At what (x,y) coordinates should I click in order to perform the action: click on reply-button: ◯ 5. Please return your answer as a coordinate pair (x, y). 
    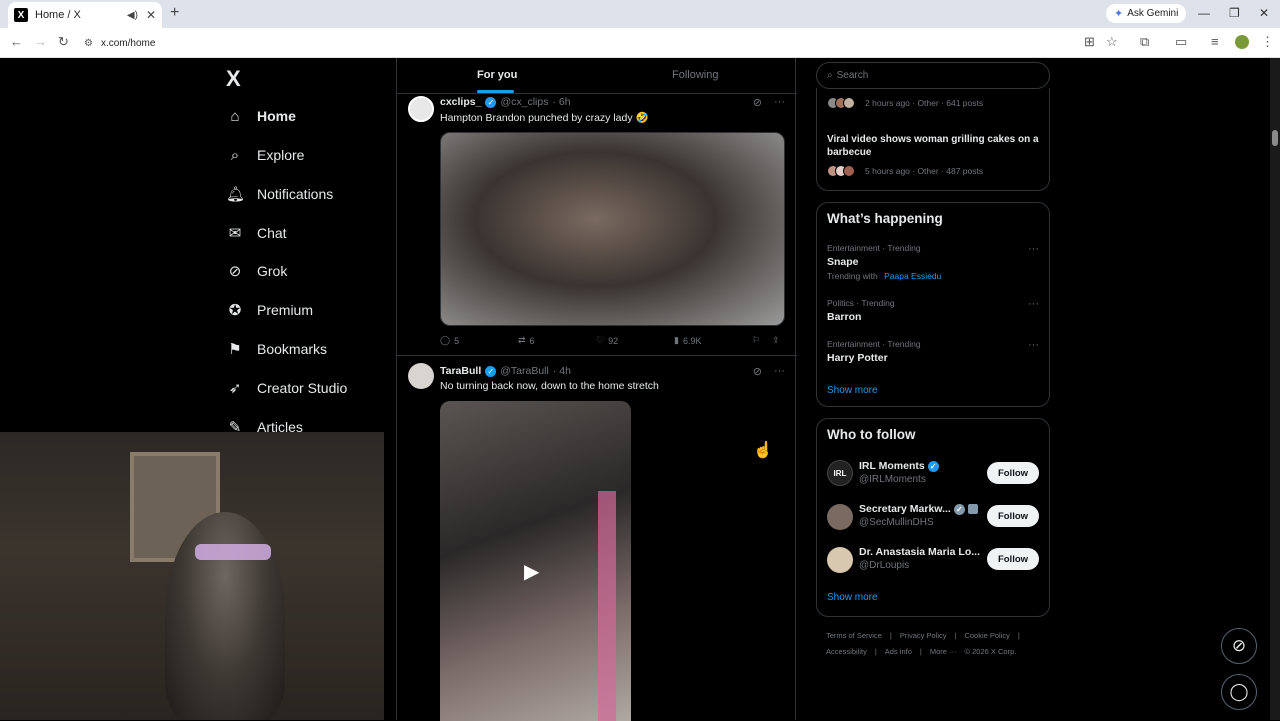
    Looking at the image, I should click on (449, 340).